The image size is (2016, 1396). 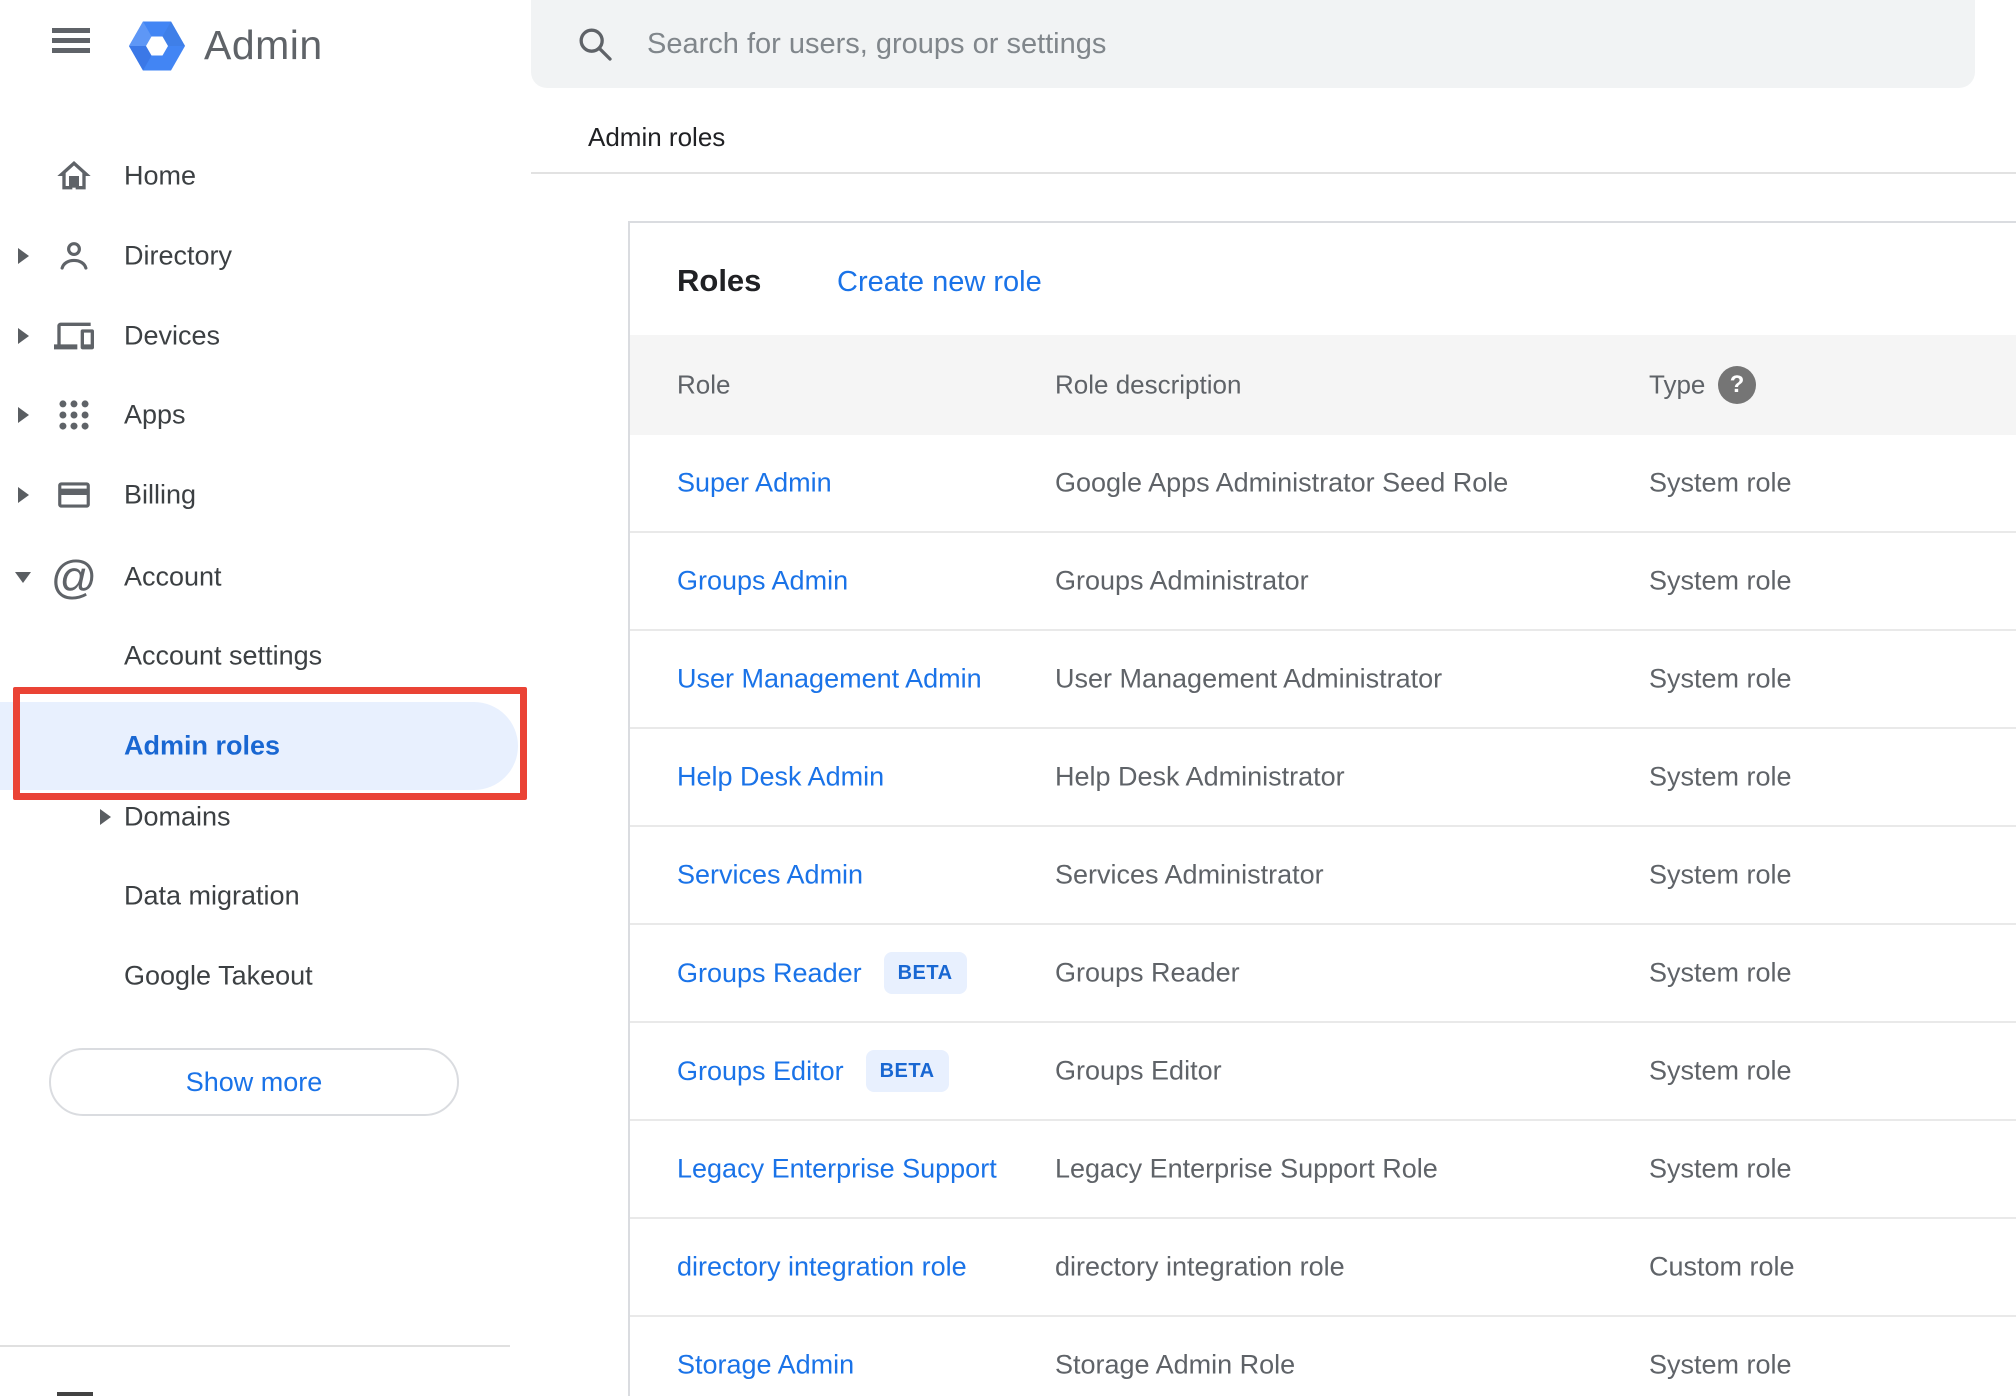 What do you see at coordinates (263, 45) in the screenshot?
I see `app-title: Admin` at bounding box center [263, 45].